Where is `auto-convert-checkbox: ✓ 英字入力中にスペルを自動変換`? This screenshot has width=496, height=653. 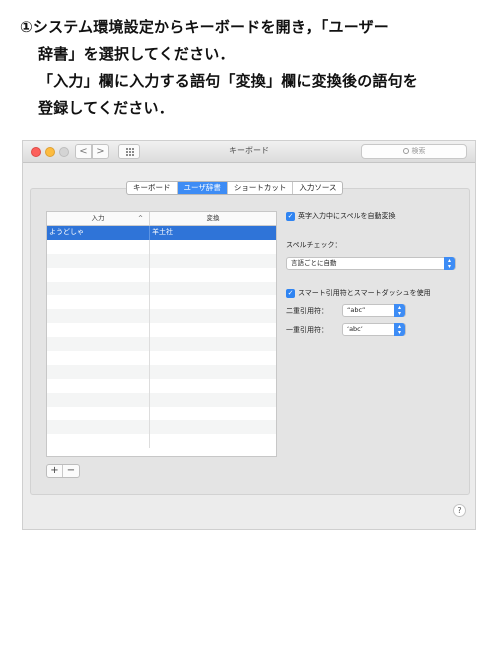
auto-convert-checkbox: ✓ 英字入力中にスペルを自動変換 is located at coordinates (341, 216).